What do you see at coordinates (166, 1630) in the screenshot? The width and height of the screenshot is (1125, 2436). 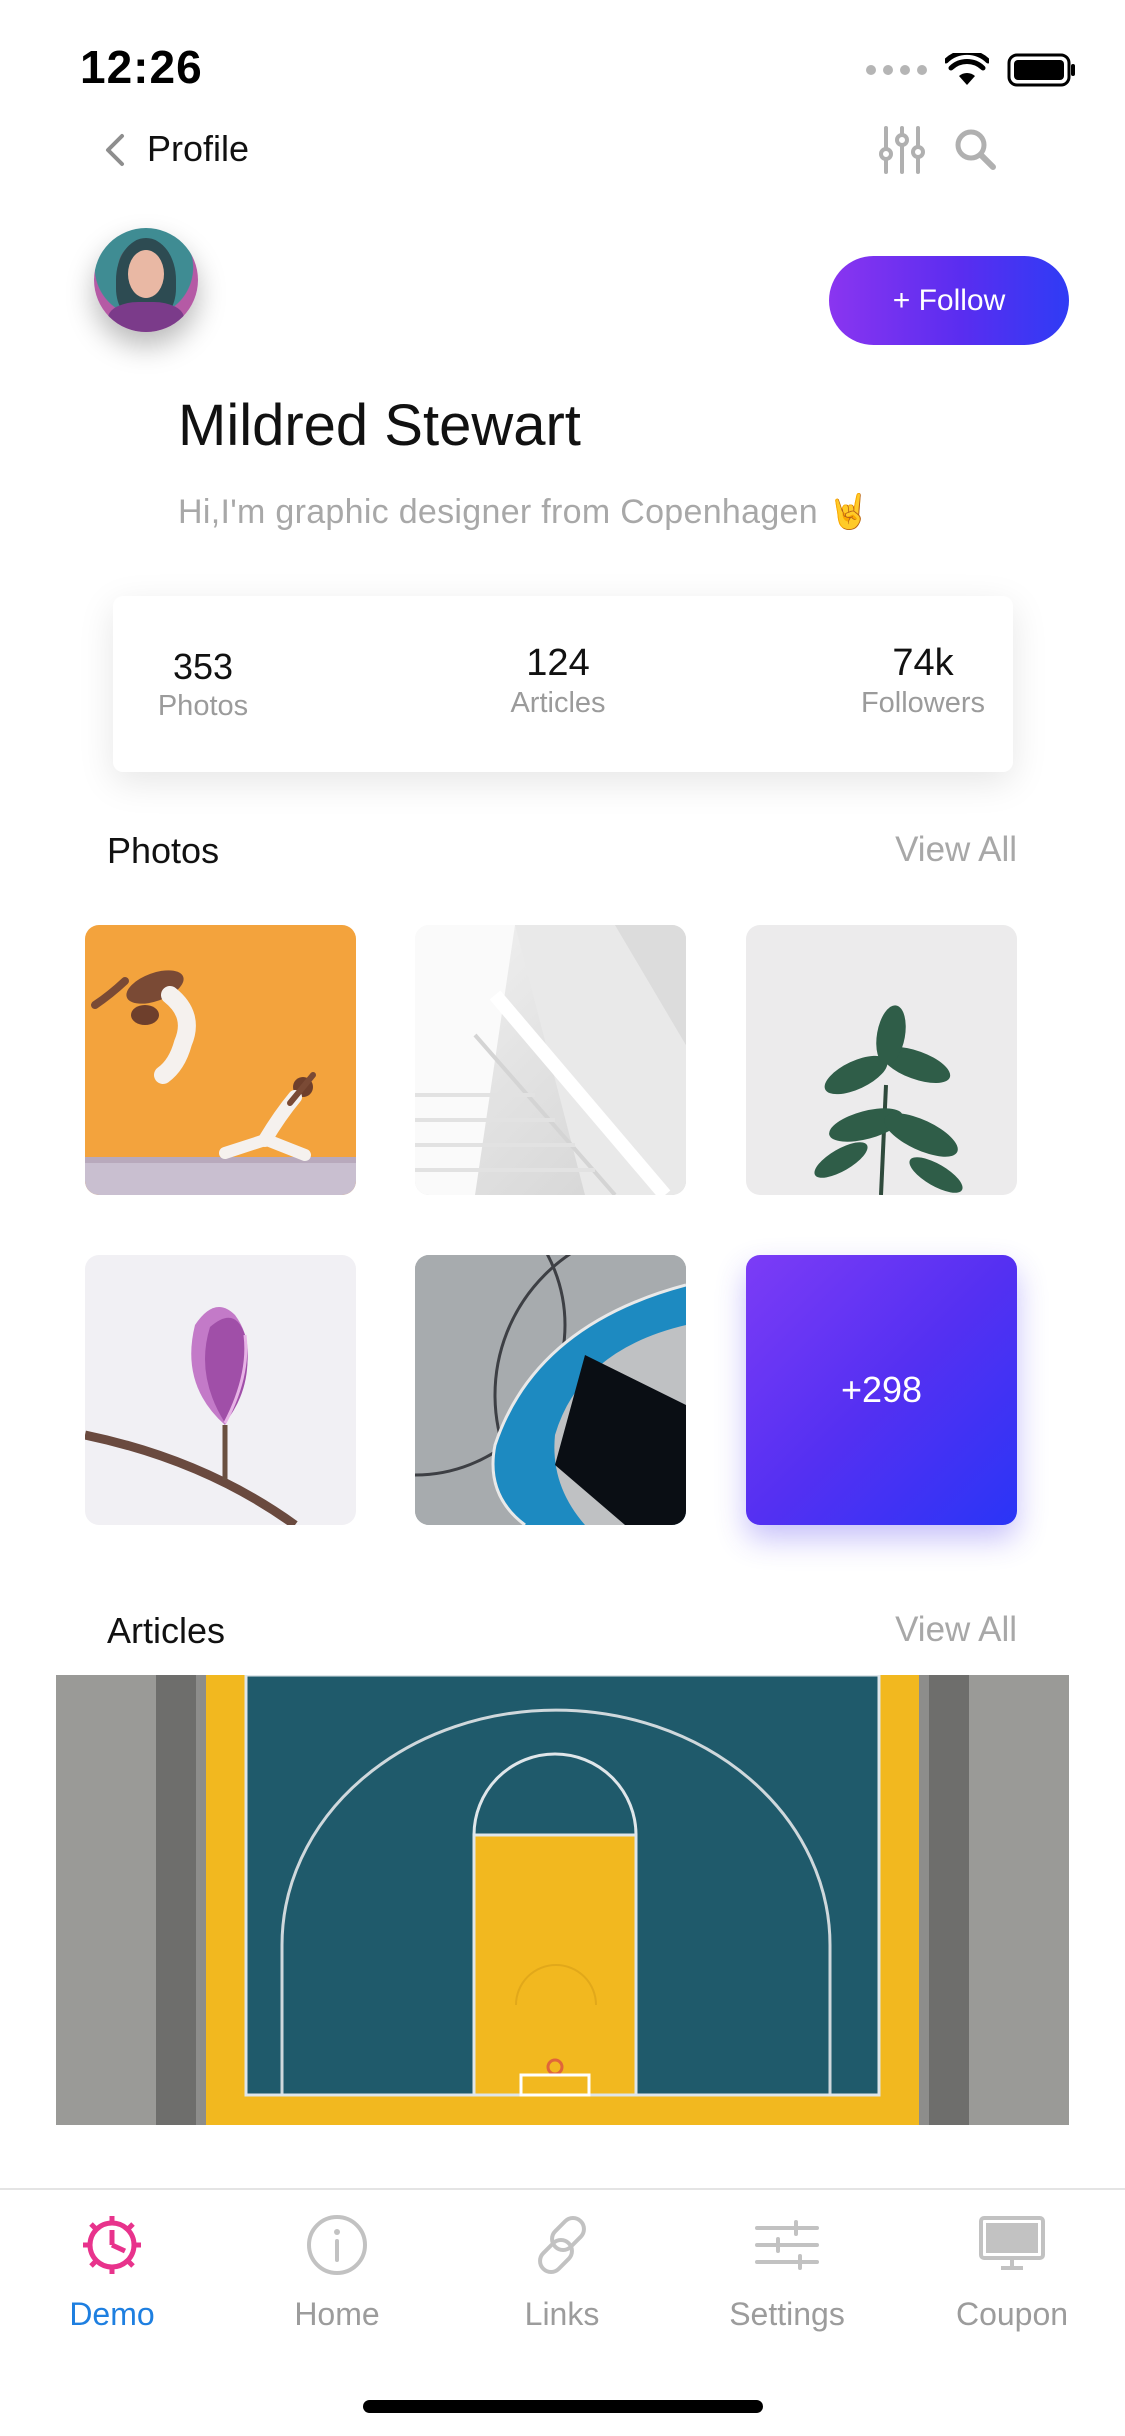 I see `articles-section-title: Articles` at bounding box center [166, 1630].